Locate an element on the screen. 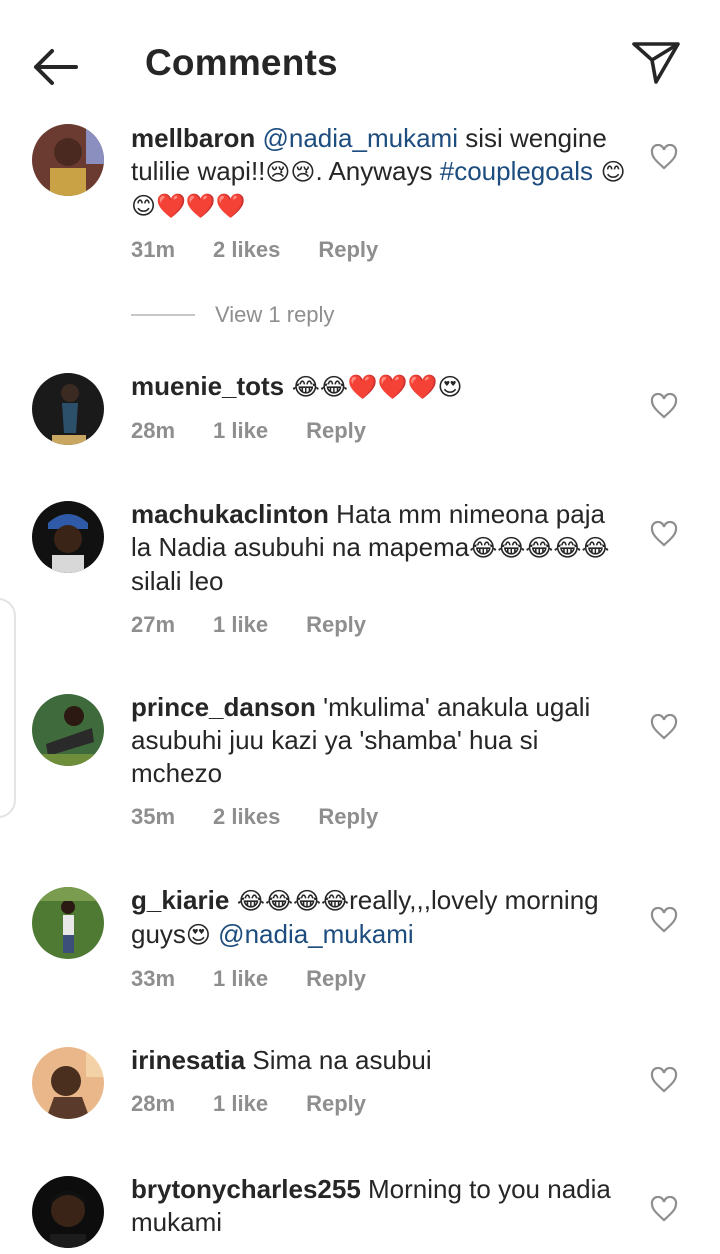 The image size is (720, 1254). emoji: 😍 is located at coordinates (198, 935).